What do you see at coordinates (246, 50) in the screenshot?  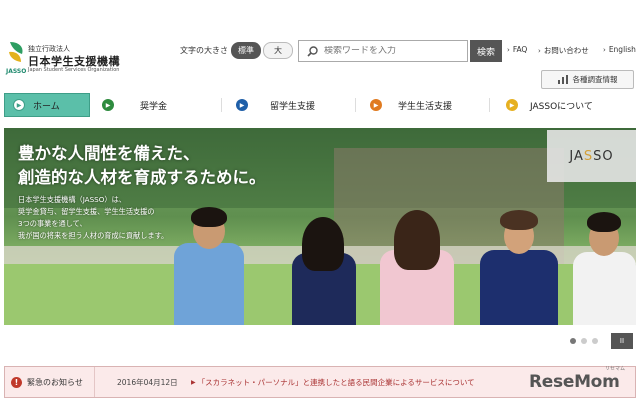 I see `font-size-standard-button: 標準` at bounding box center [246, 50].